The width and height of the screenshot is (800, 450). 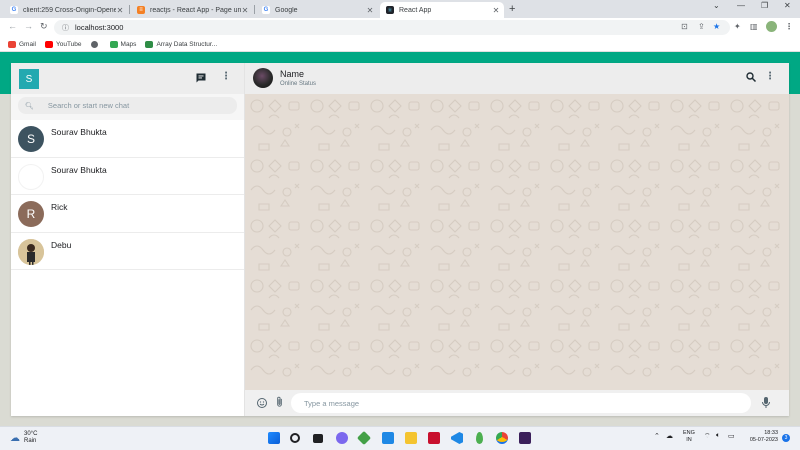 What do you see at coordinates (442, 10) in the screenshot?
I see `browser-tab-4: ⚛ React App ✕` at bounding box center [442, 10].